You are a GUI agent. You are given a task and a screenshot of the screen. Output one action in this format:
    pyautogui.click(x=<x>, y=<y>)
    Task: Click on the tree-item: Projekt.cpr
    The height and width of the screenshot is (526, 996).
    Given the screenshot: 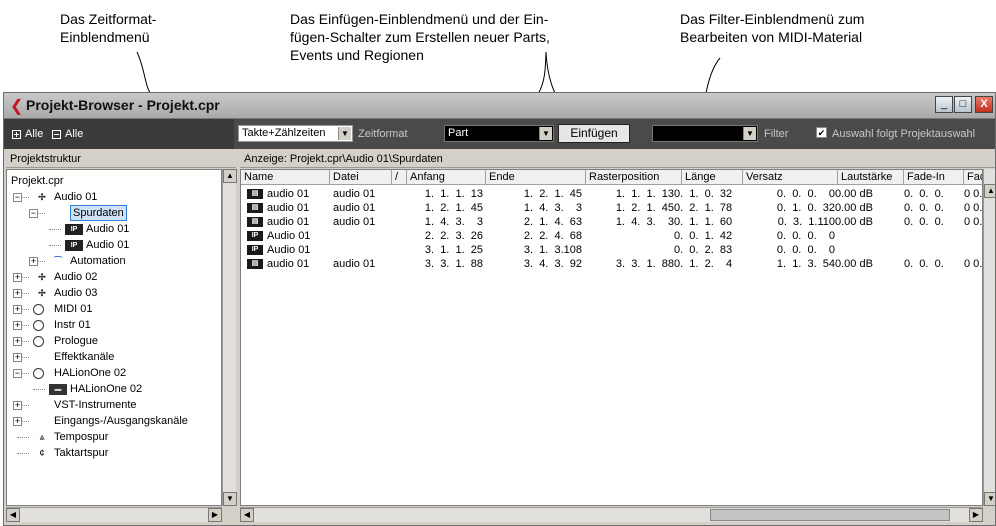 What is the action you would take?
    pyautogui.click(x=114, y=181)
    